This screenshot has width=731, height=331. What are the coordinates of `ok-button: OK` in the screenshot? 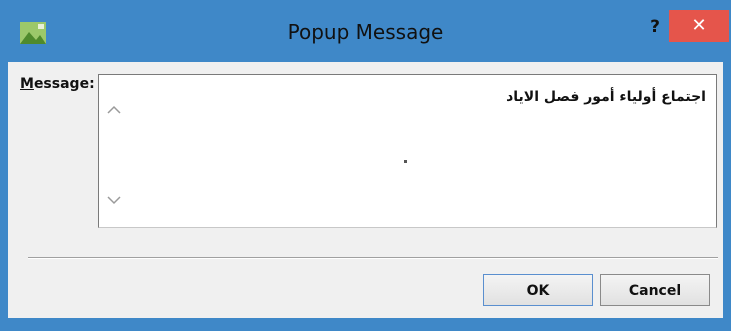 It's located at (538, 290).